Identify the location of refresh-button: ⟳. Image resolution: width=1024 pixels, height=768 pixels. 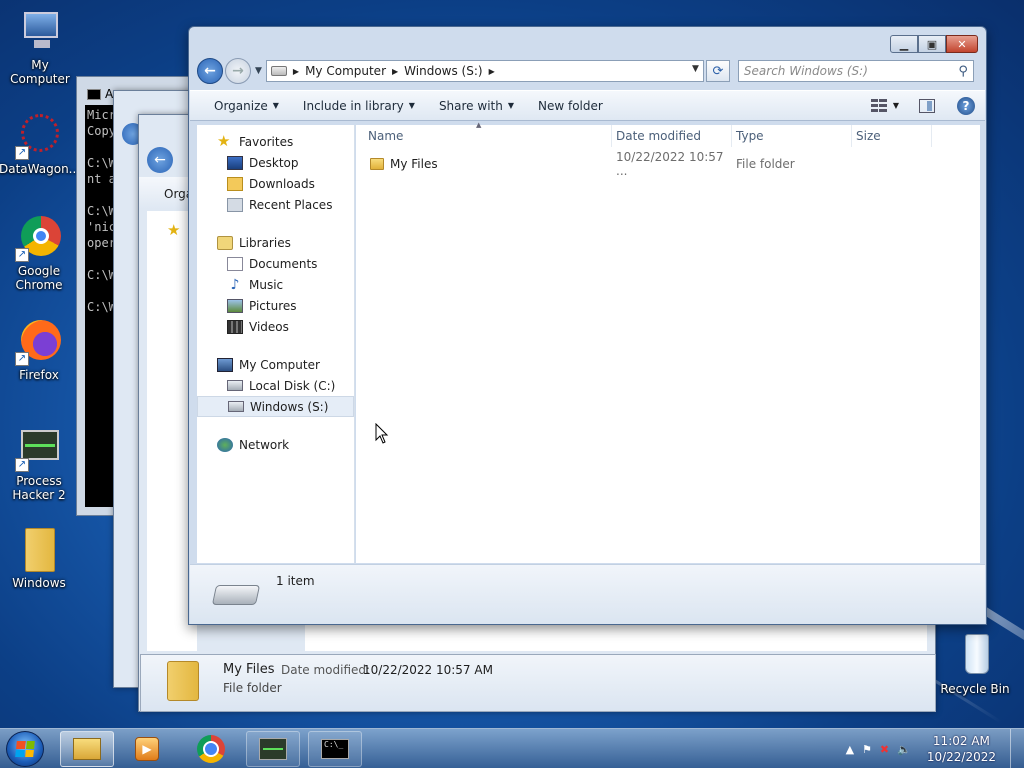
(717, 71).